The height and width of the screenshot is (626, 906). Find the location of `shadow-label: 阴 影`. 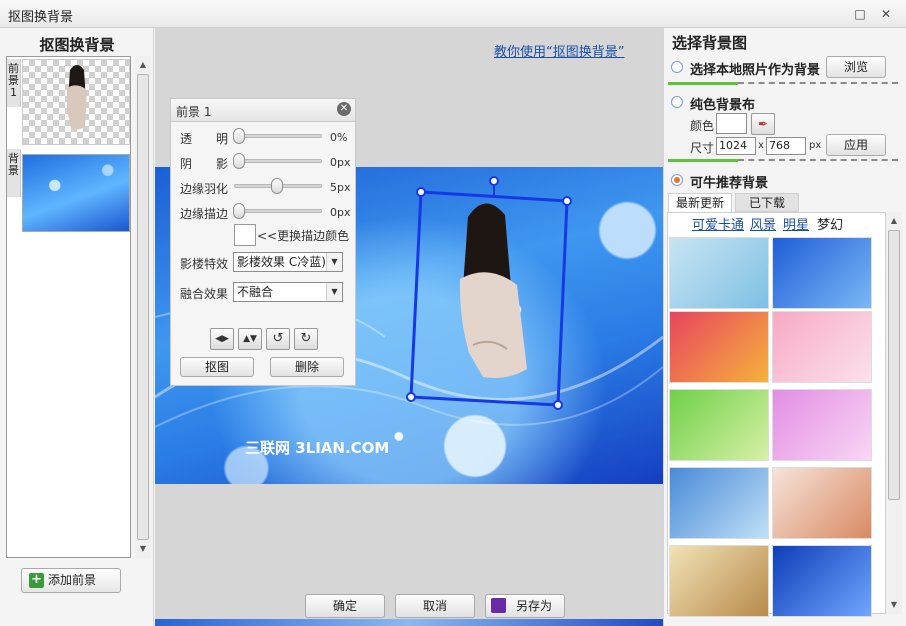

shadow-label: 阴 影 is located at coordinates (204, 164).